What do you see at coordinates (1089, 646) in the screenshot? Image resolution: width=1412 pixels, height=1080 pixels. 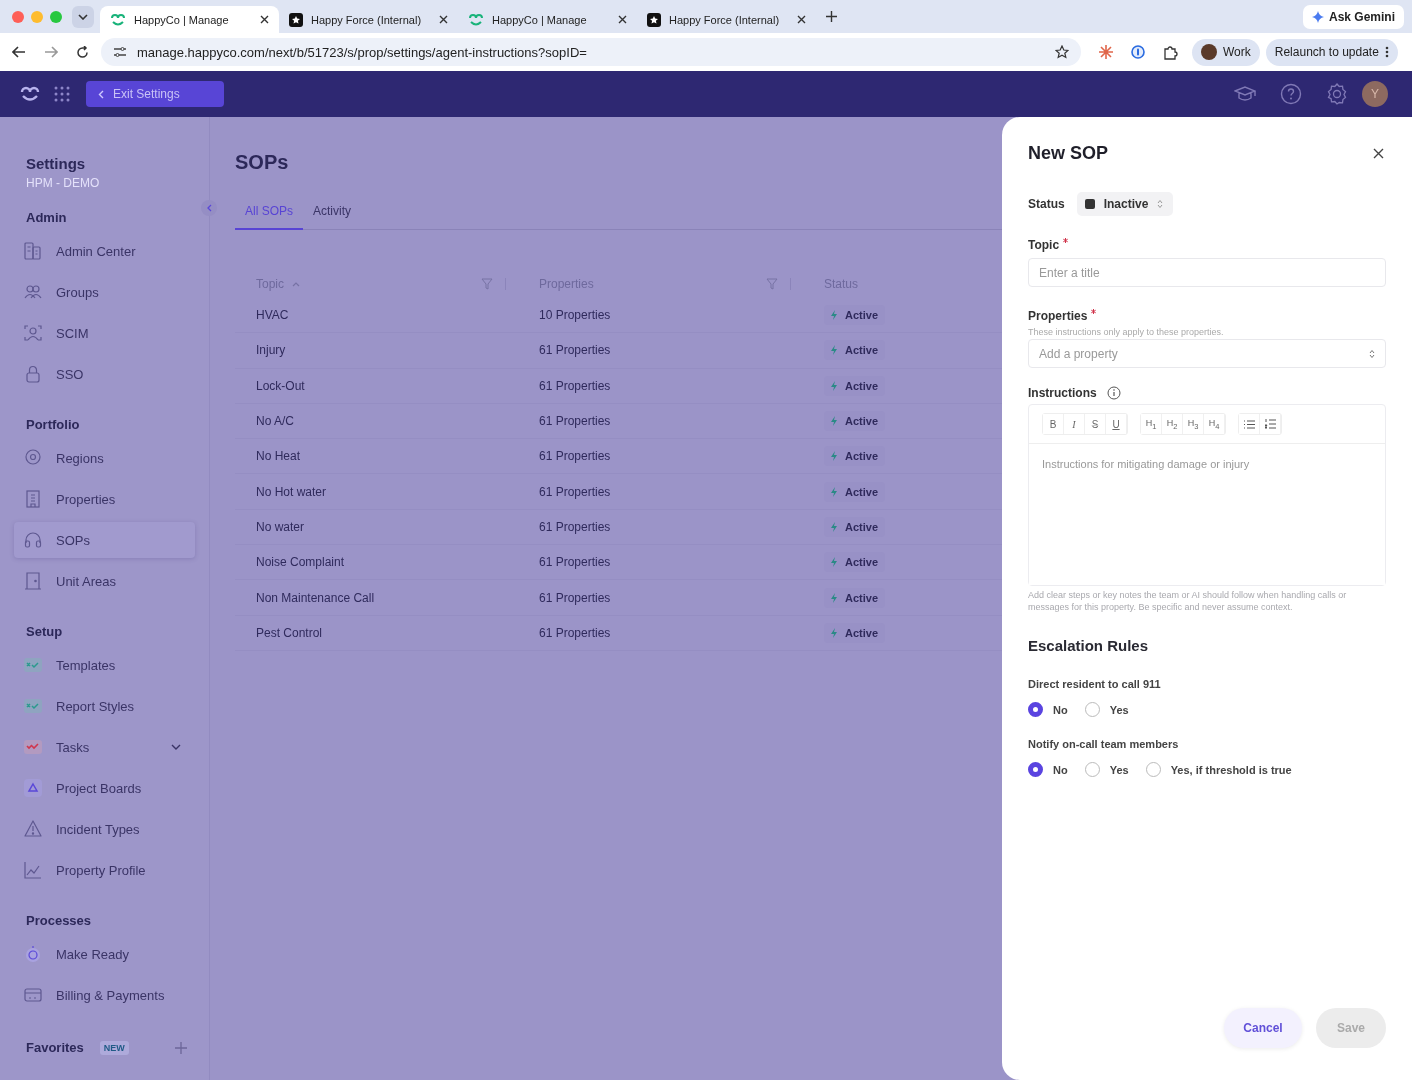 I see `section-title: Escalation Rules` at bounding box center [1089, 646].